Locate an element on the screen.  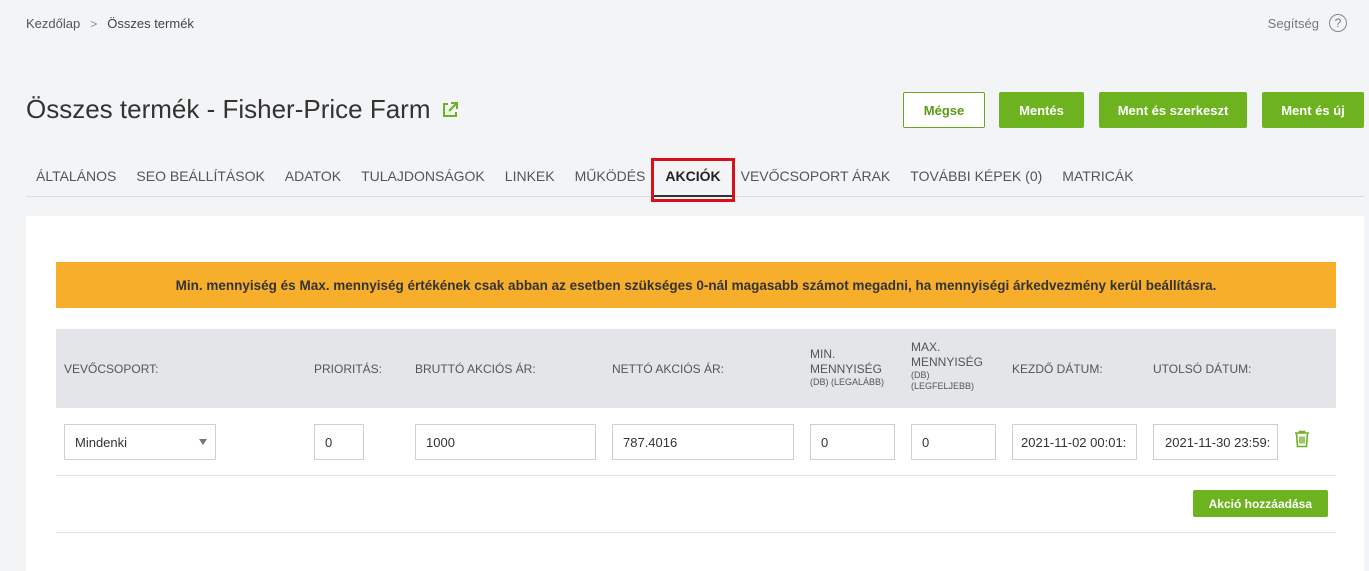
tab-operation: MŰKÖDÉS is located at coordinates (610, 177).